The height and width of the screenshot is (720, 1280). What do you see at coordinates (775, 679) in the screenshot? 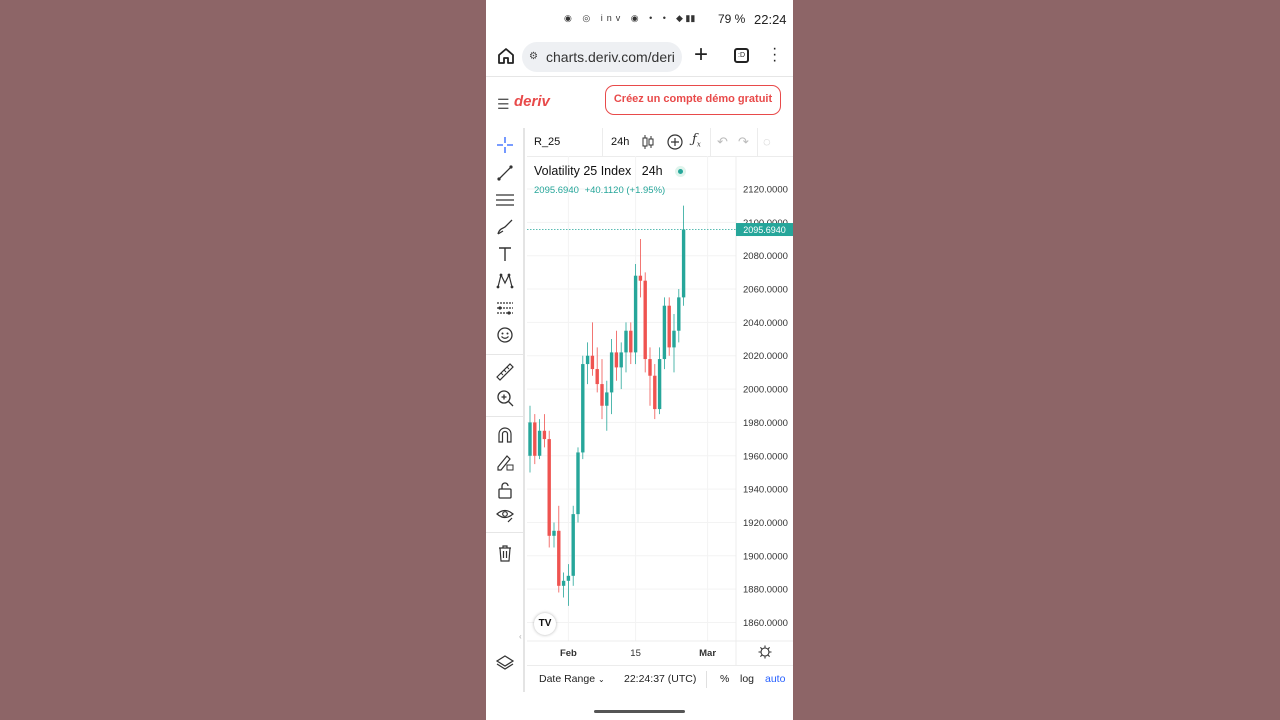
I see `auto-scale-toggle: auto` at bounding box center [775, 679].